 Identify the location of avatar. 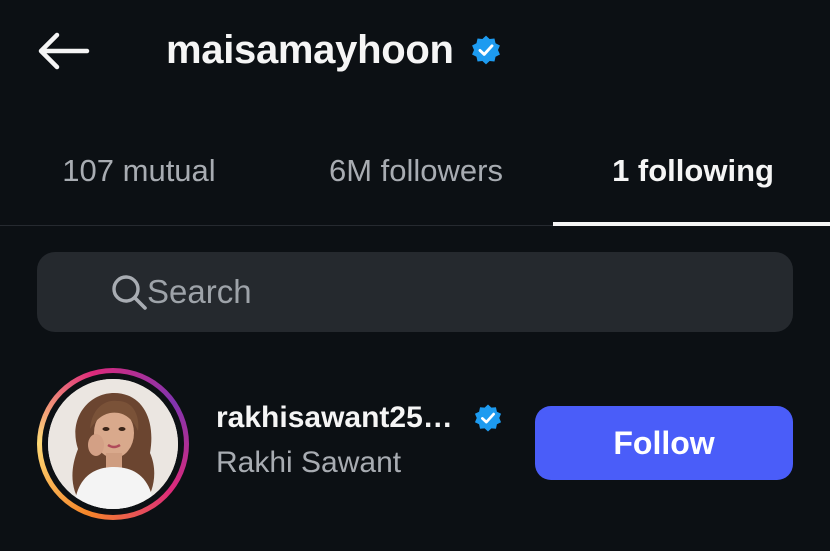
(113, 444).